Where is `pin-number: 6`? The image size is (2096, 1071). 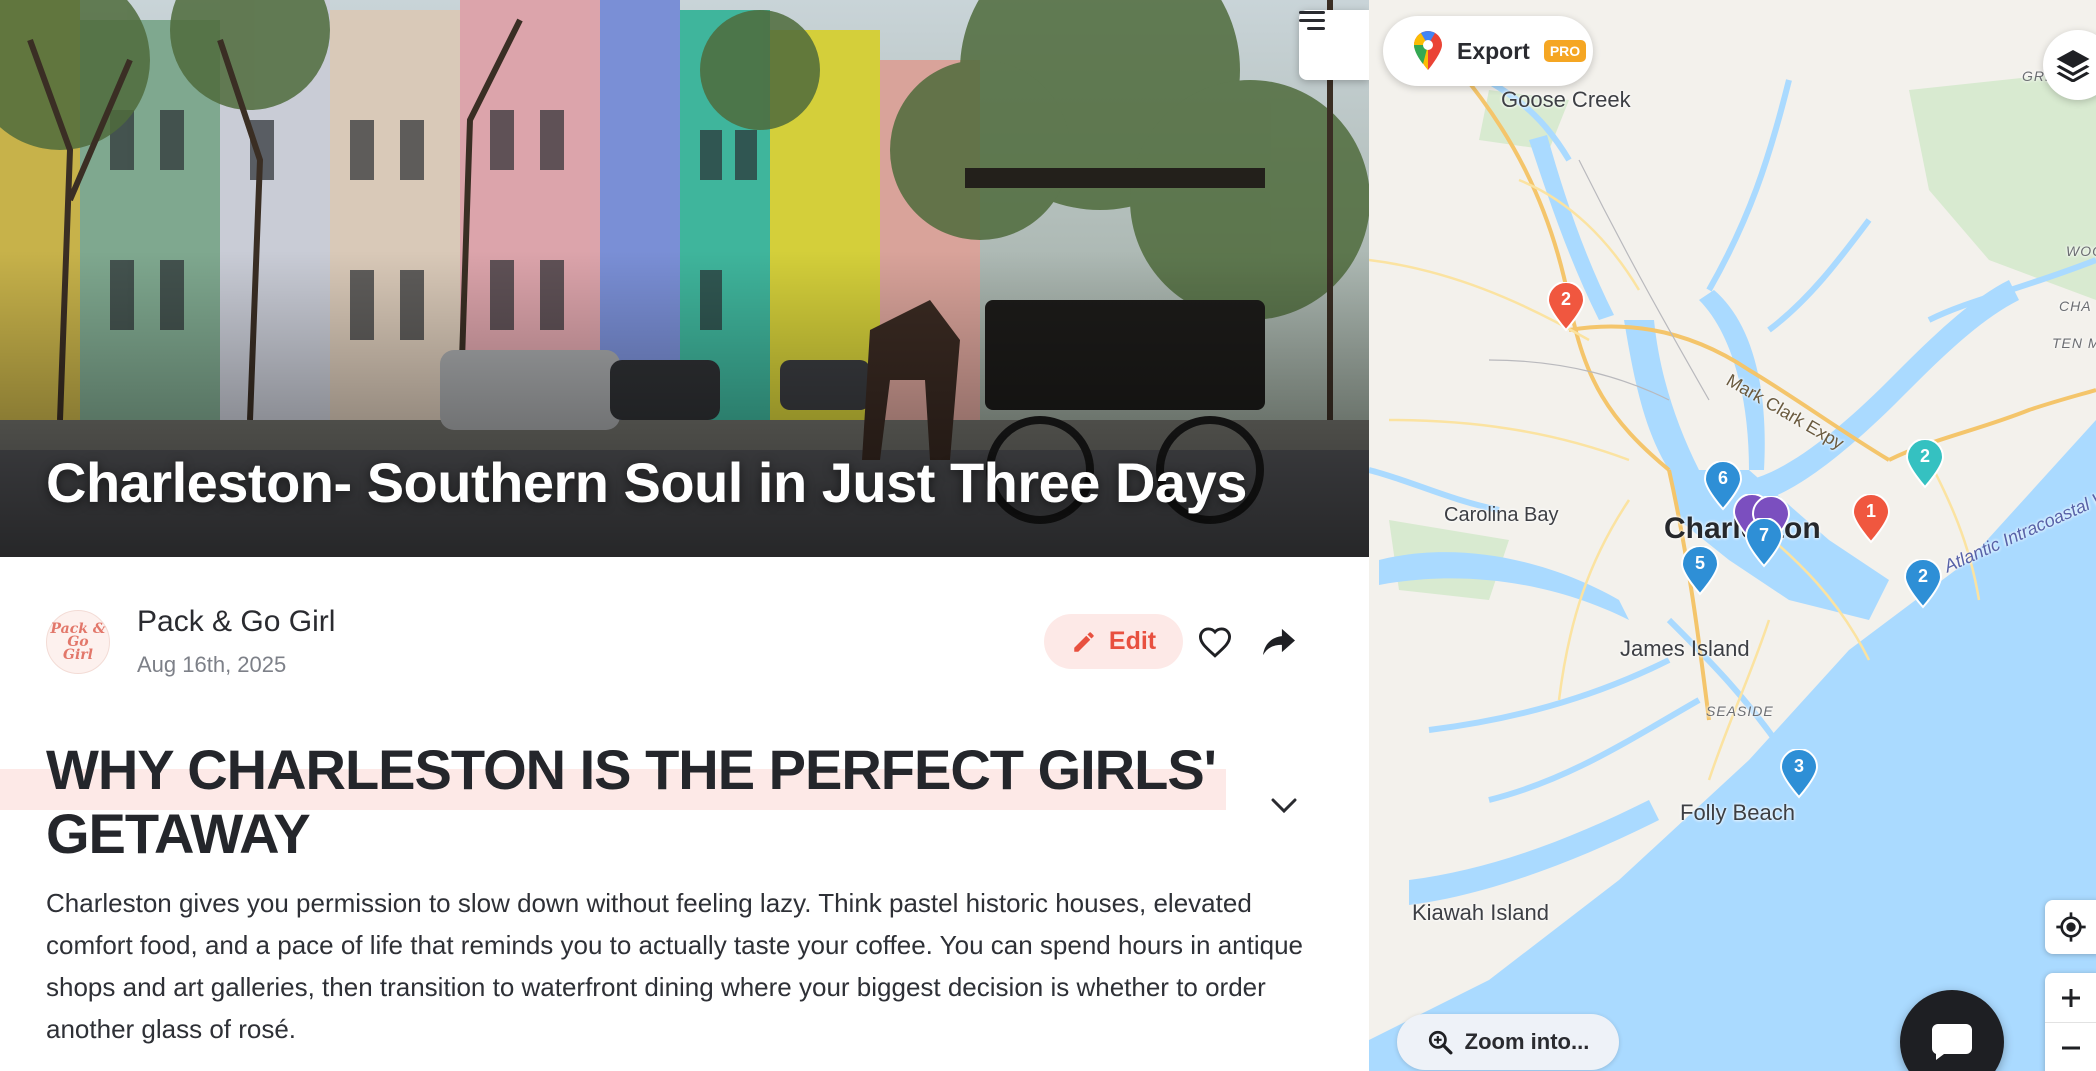 pin-number: 6 is located at coordinates (1722, 478).